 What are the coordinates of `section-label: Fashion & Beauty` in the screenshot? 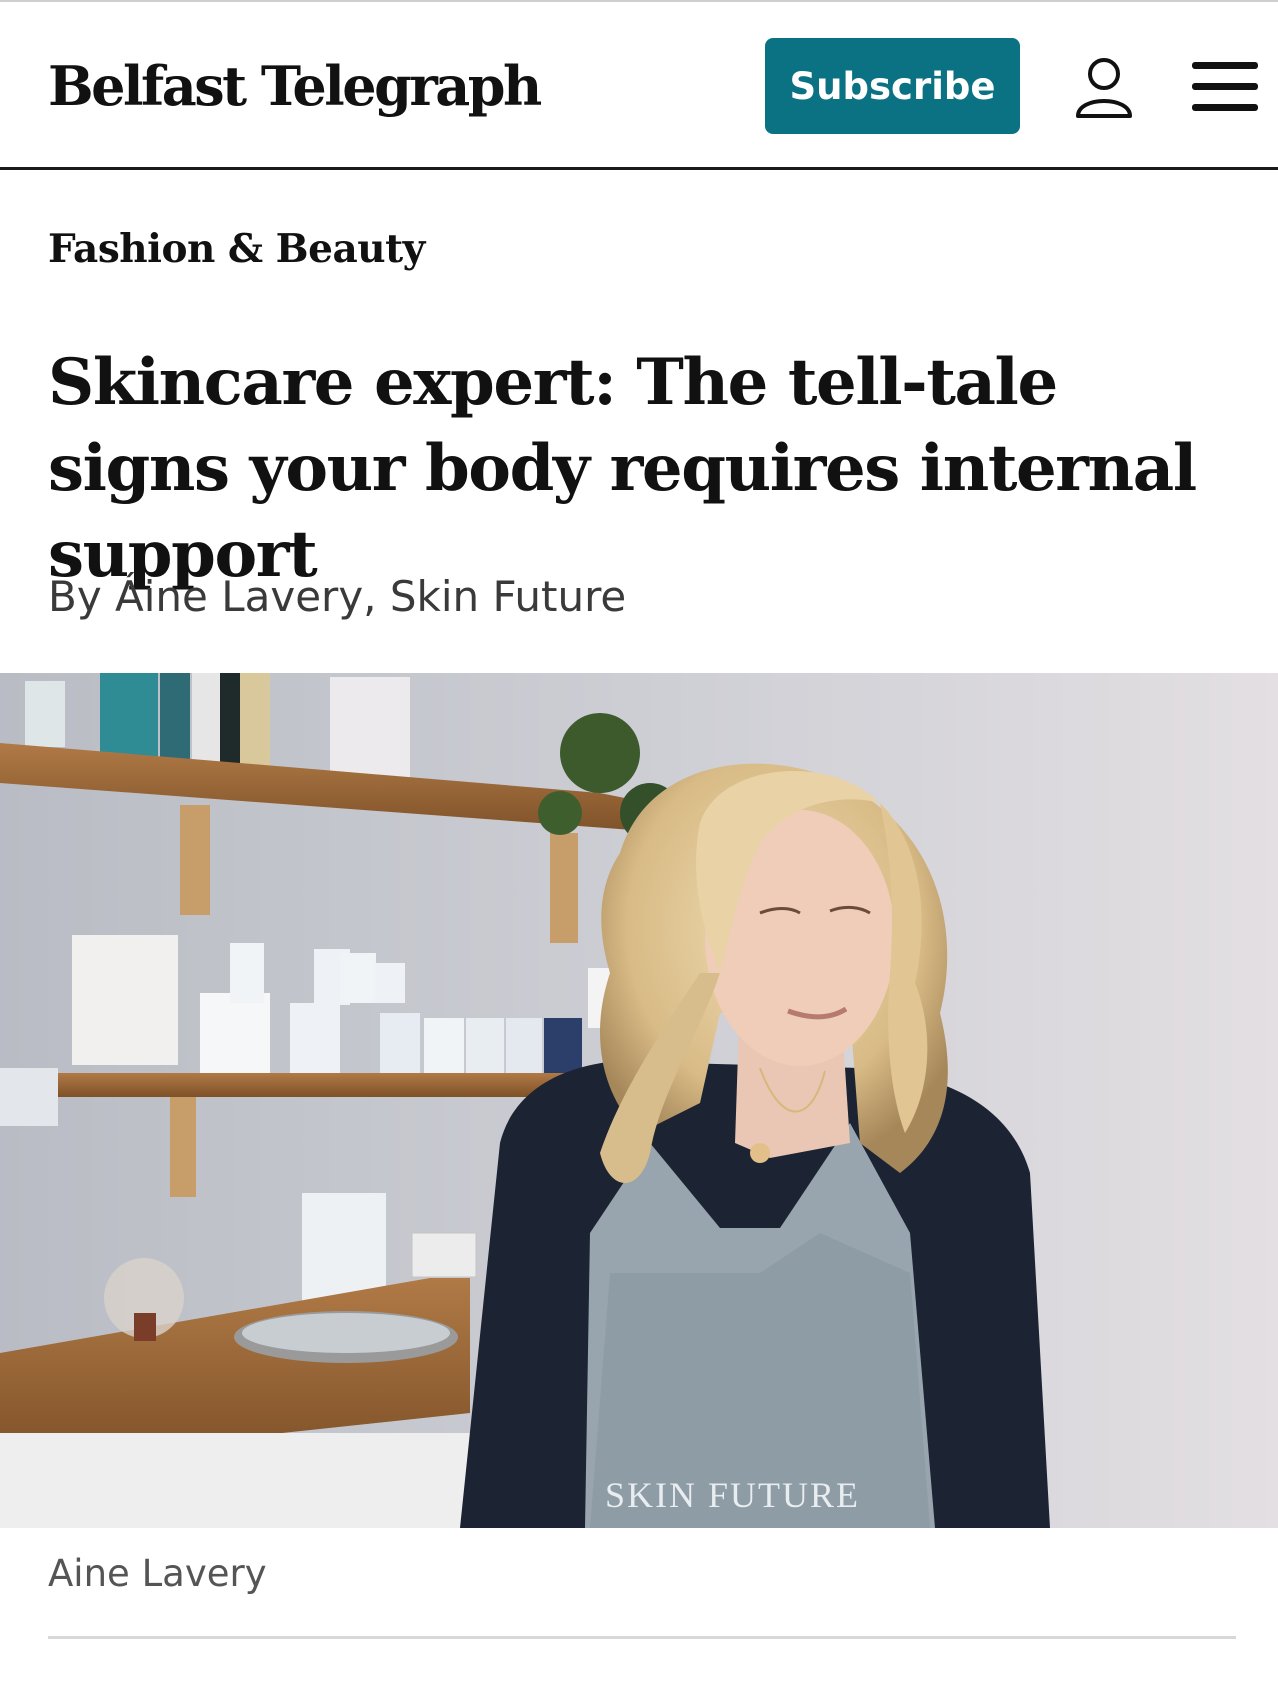 It's located at (236, 249).